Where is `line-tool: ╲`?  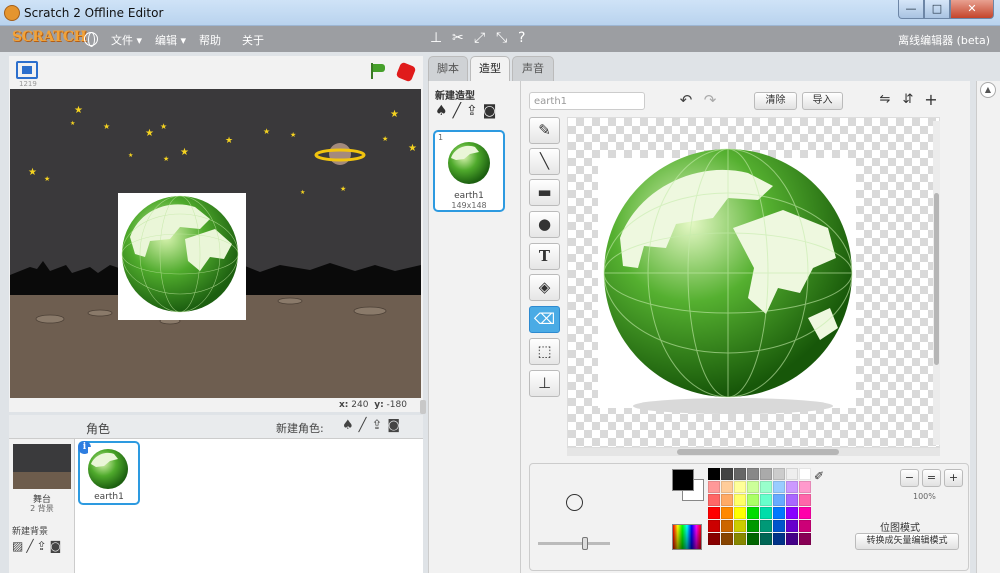
line-tool: ╲ is located at coordinates (544, 161).